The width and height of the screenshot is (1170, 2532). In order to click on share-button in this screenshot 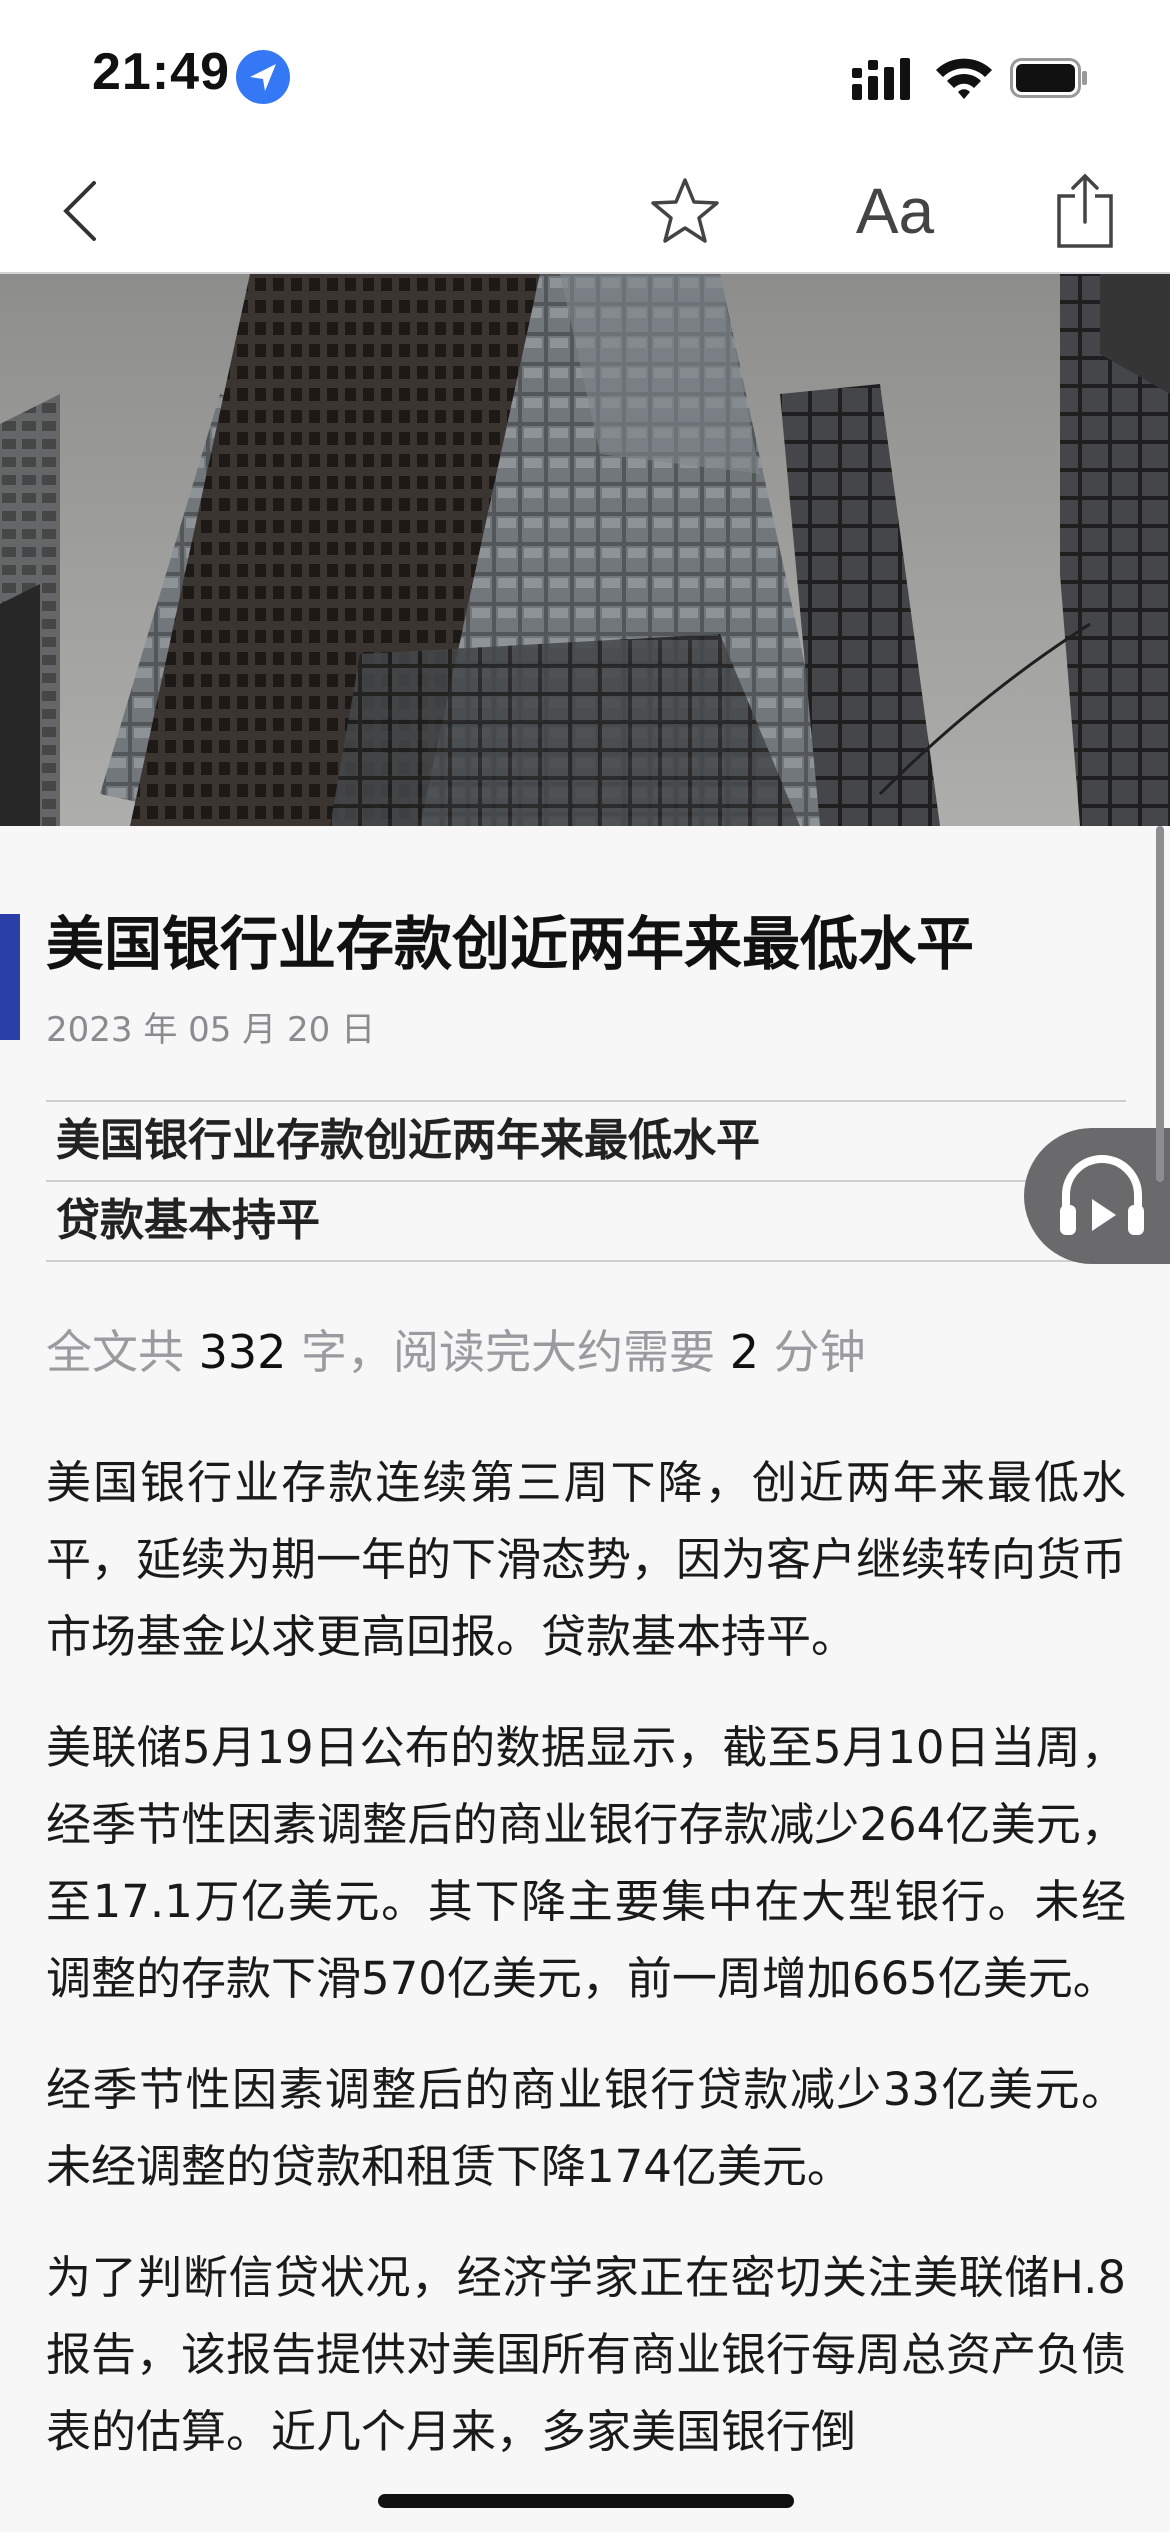, I will do `click(1085, 211)`.